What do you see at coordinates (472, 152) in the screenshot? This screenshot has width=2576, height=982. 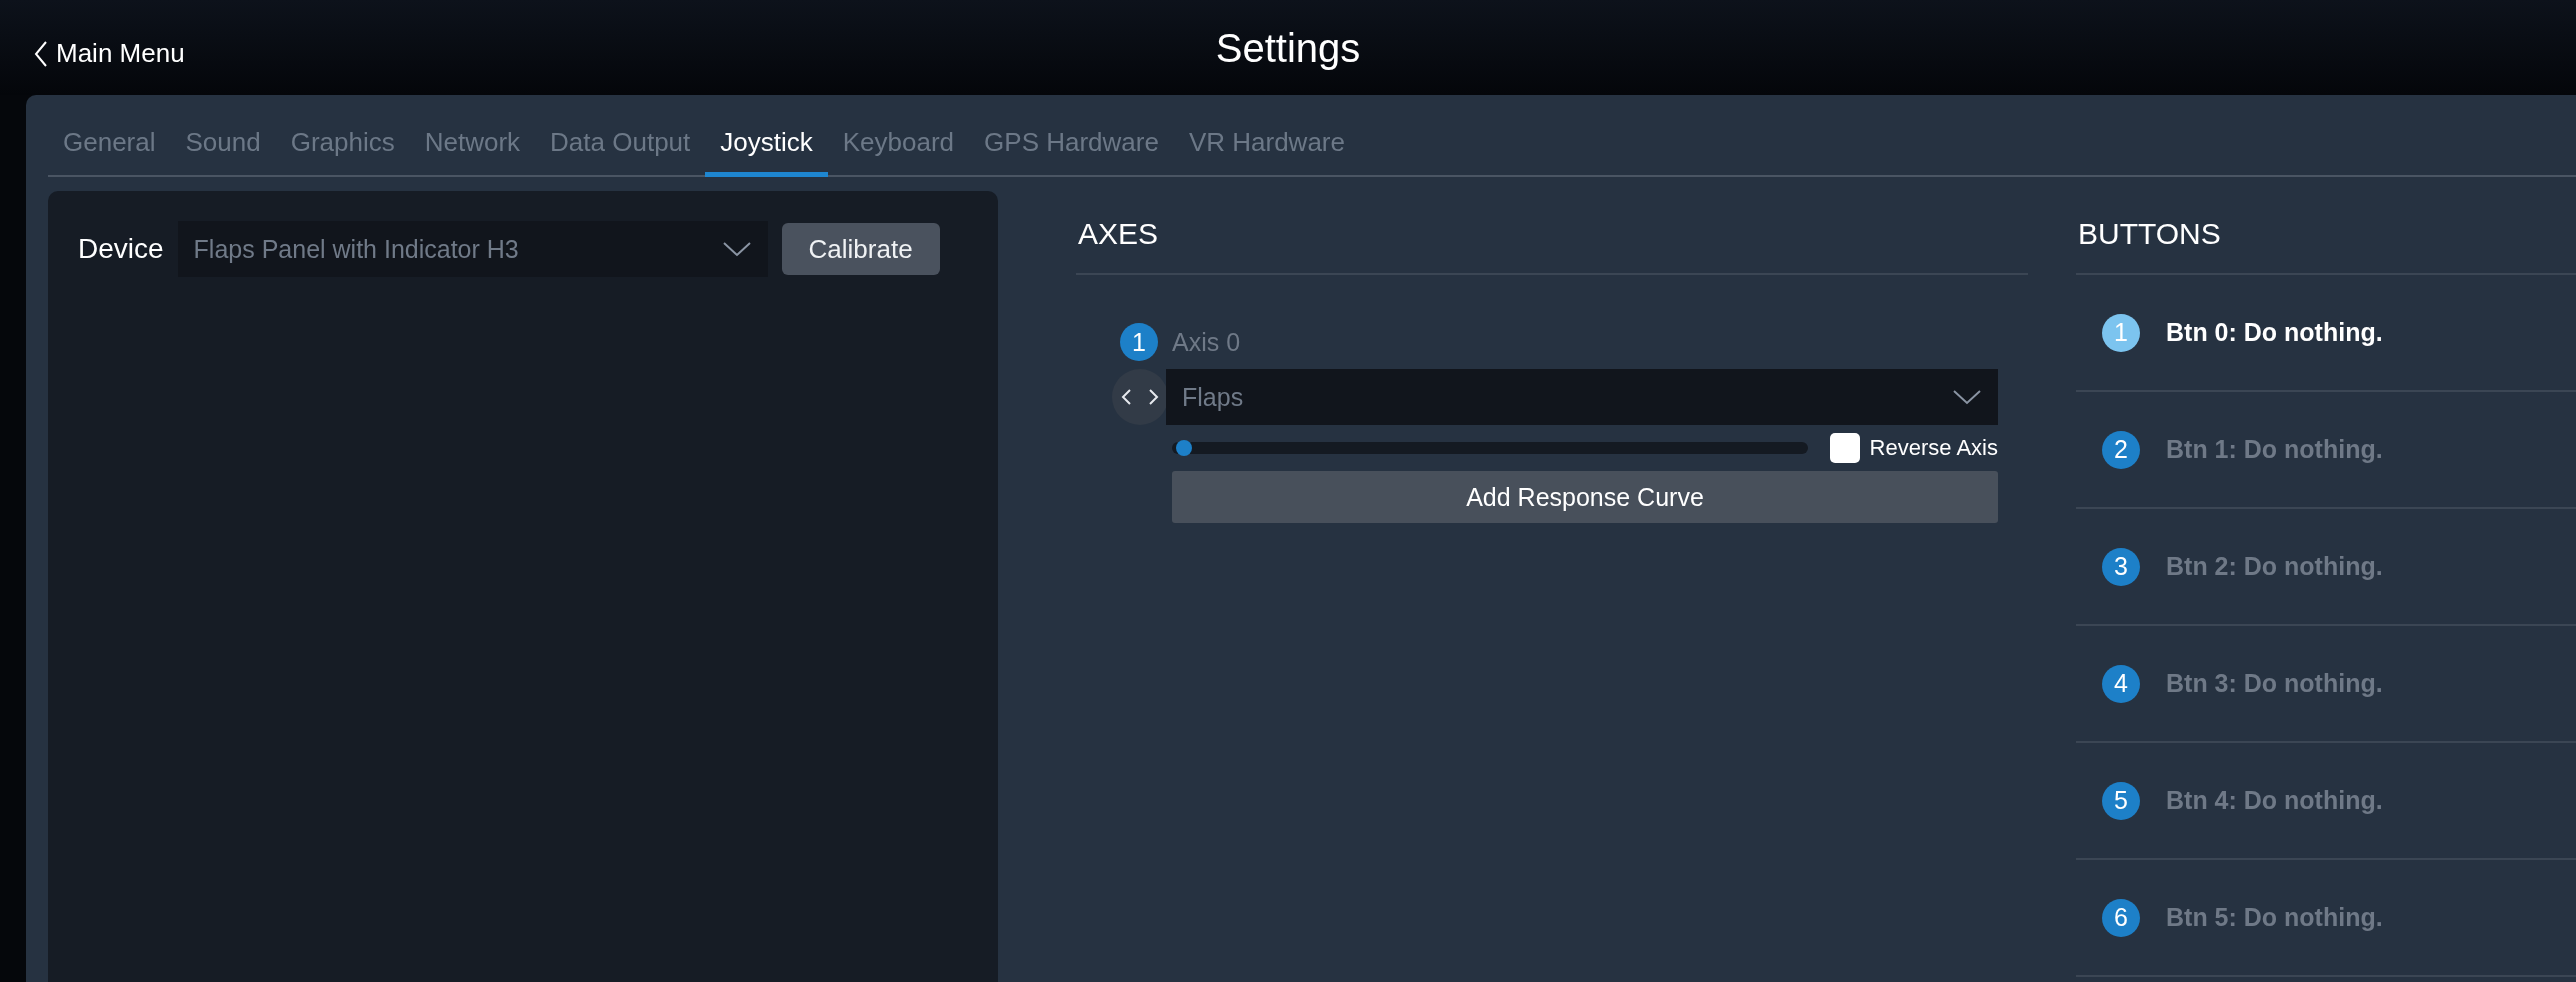 I see `tab: Network` at bounding box center [472, 152].